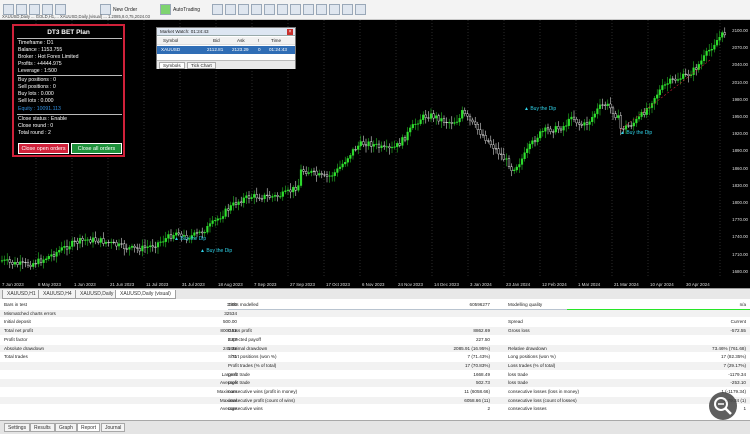 The width and height of the screenshot is (750, 434). Describe the element at coordinates (89, 427) in the screenshot. I see `tab-report: Report` at that location.